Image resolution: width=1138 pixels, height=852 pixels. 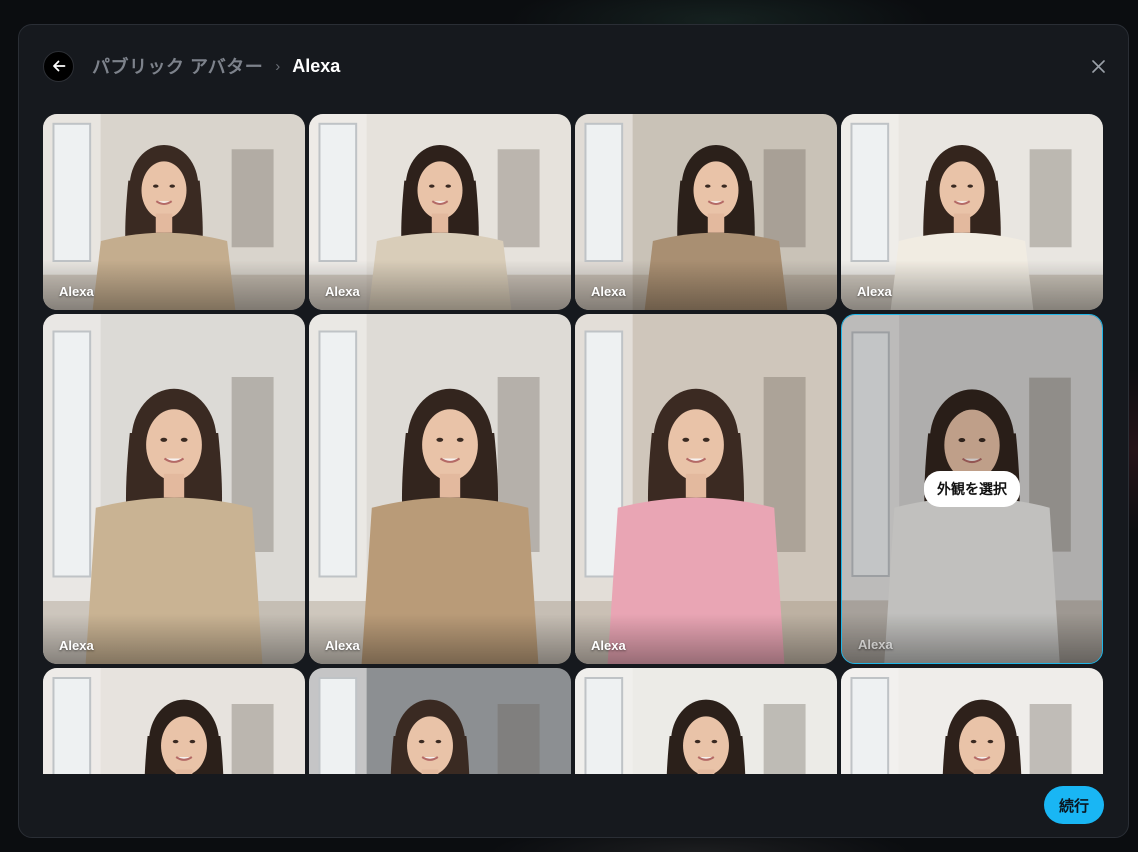 I want to click on breadcrumb-current: Alexa, so click(x=316, y=65).